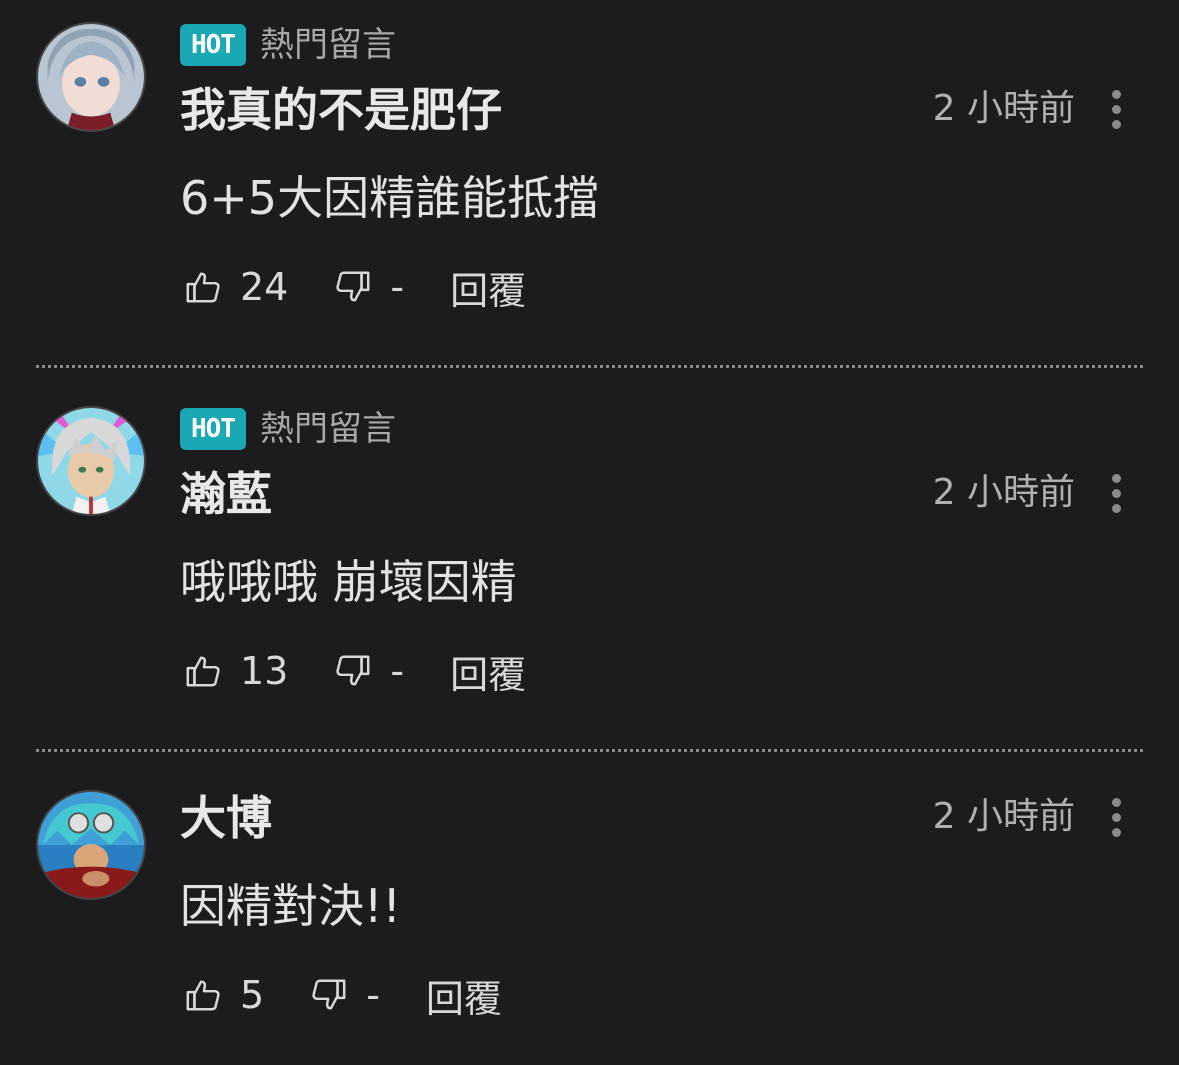  What do you see at coordinates (390, 198) in the screenshot?
I see `comment-text: 6+5大因精誰能抵擋` at bounding box center [390, 198].